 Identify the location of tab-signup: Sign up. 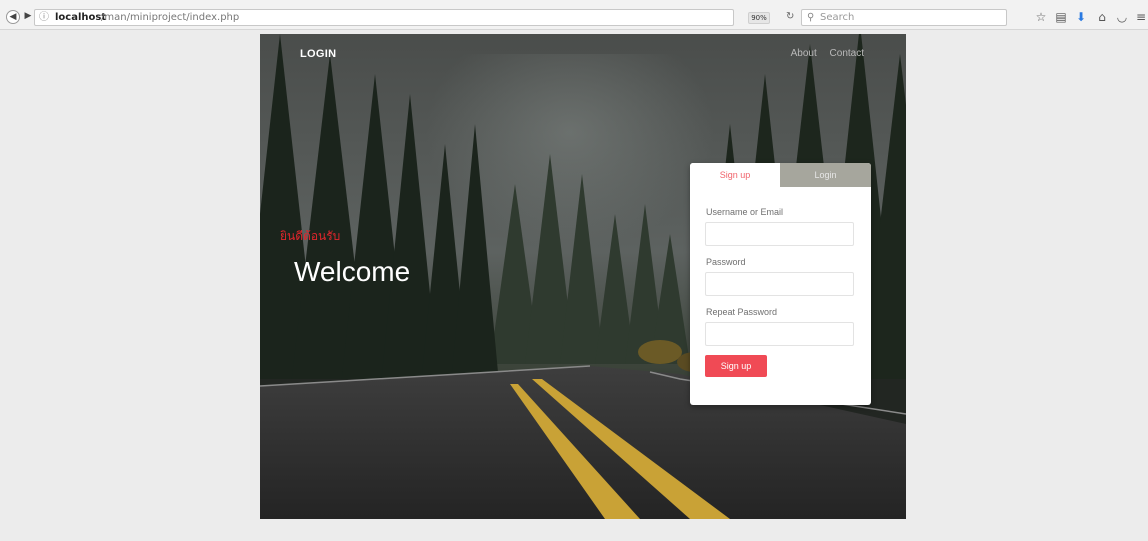
(735, 175).